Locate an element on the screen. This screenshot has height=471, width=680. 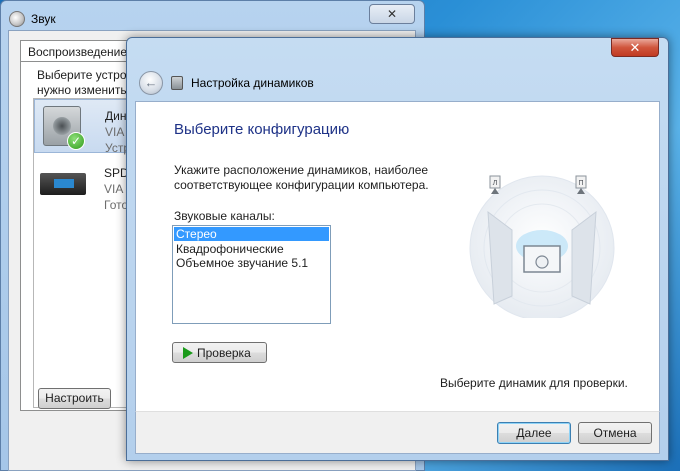
test-button: Проверка is located at coordinates (219, 352).